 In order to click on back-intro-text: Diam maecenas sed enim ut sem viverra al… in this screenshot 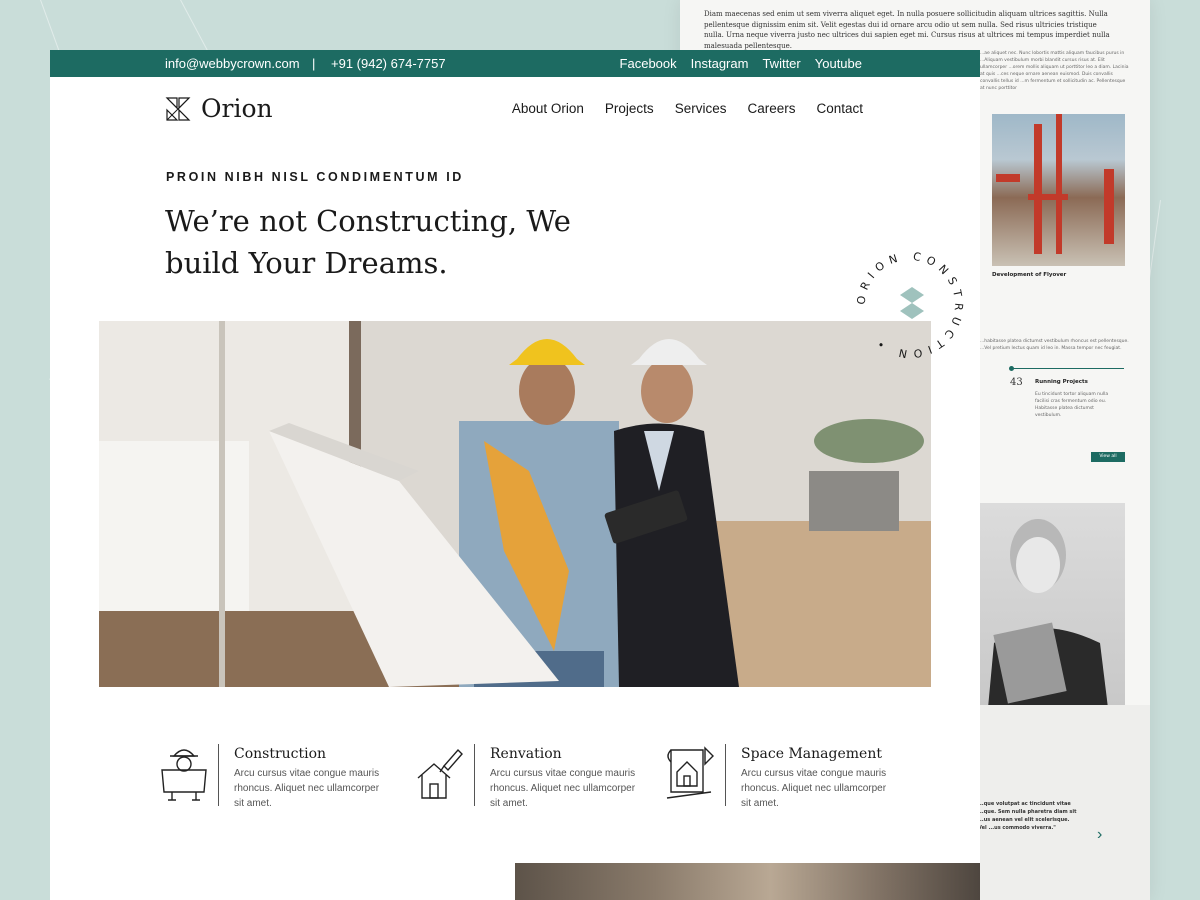, I will do `click(907, 30)`.